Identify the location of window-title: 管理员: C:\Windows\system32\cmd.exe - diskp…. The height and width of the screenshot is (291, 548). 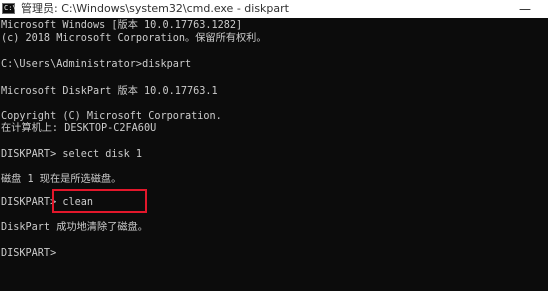
(155, 8).